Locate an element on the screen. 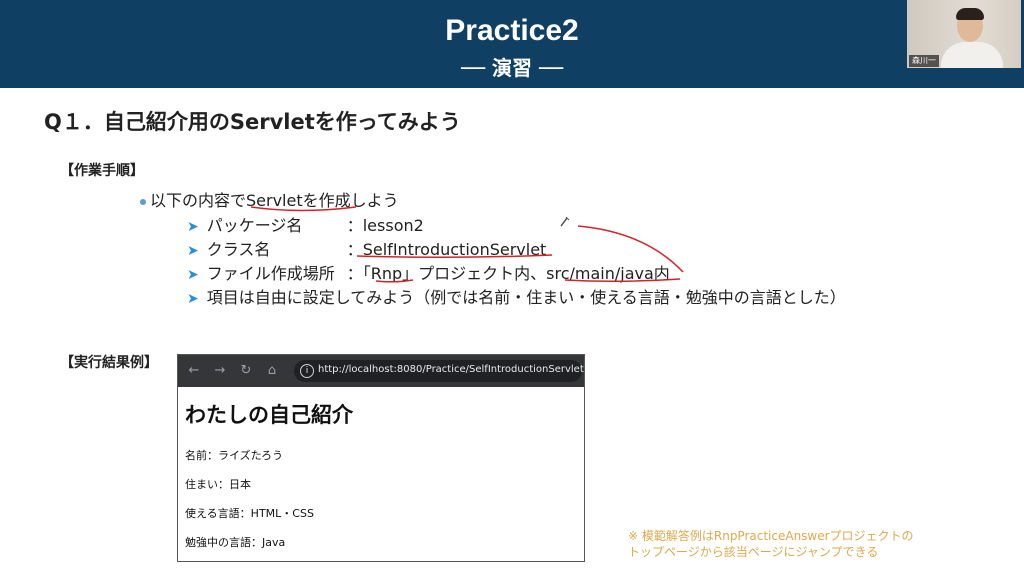  profile-line-studying: 勉強中の言語：Java is located at coordinates (235, 542).